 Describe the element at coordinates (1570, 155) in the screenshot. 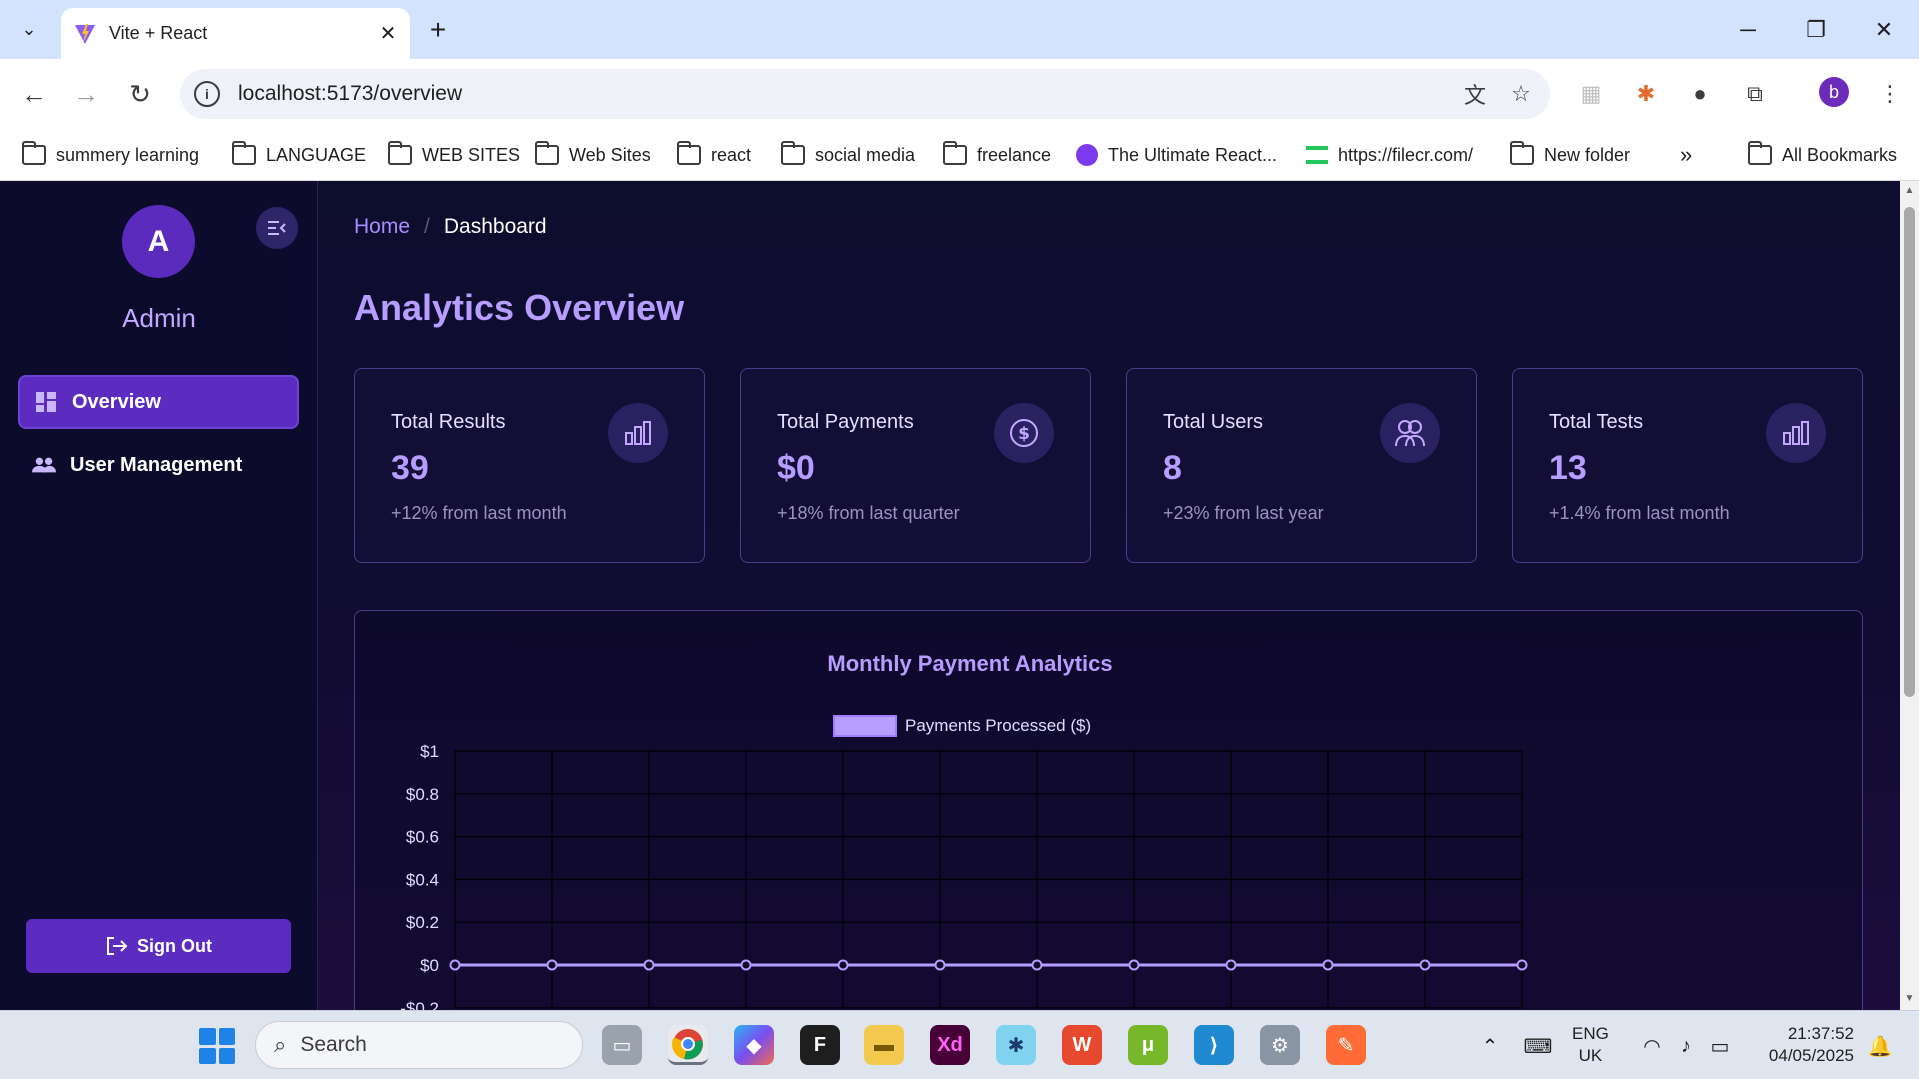

I see `bookmark-folder: New folder` at that location.